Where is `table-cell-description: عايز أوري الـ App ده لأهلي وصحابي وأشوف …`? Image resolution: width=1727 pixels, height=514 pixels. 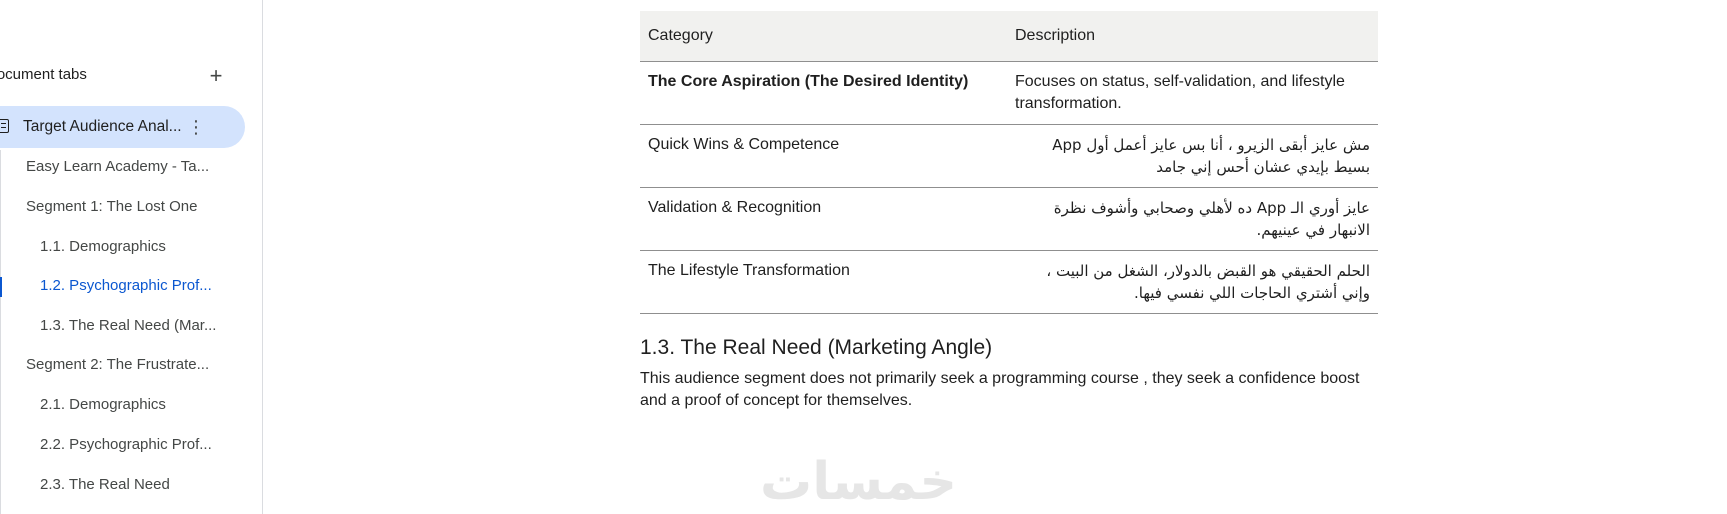
table-cell-description: عايز أوري الـ App ده لأهلي وصحابي وأشوف … is located at coordinates (1192, 219).